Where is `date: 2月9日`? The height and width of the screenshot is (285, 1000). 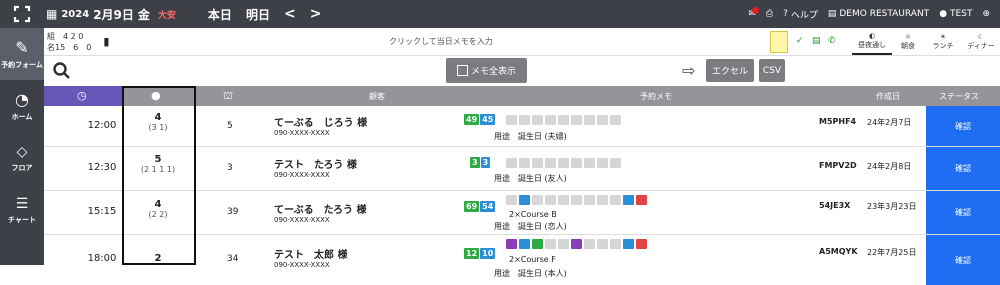 date: 2月9日 is located at coordinates (113, 14).